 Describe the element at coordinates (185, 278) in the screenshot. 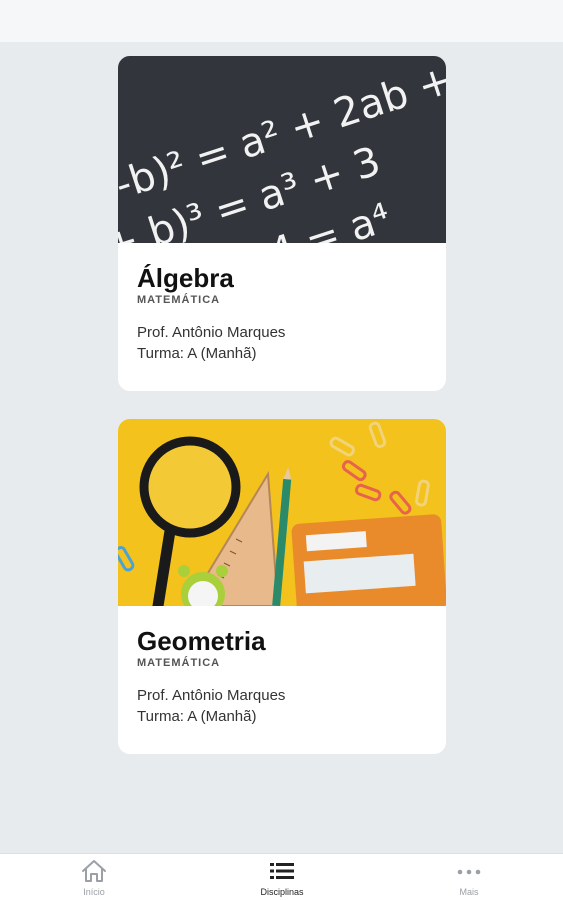

I see `subject-title: Álgebra` at that location.